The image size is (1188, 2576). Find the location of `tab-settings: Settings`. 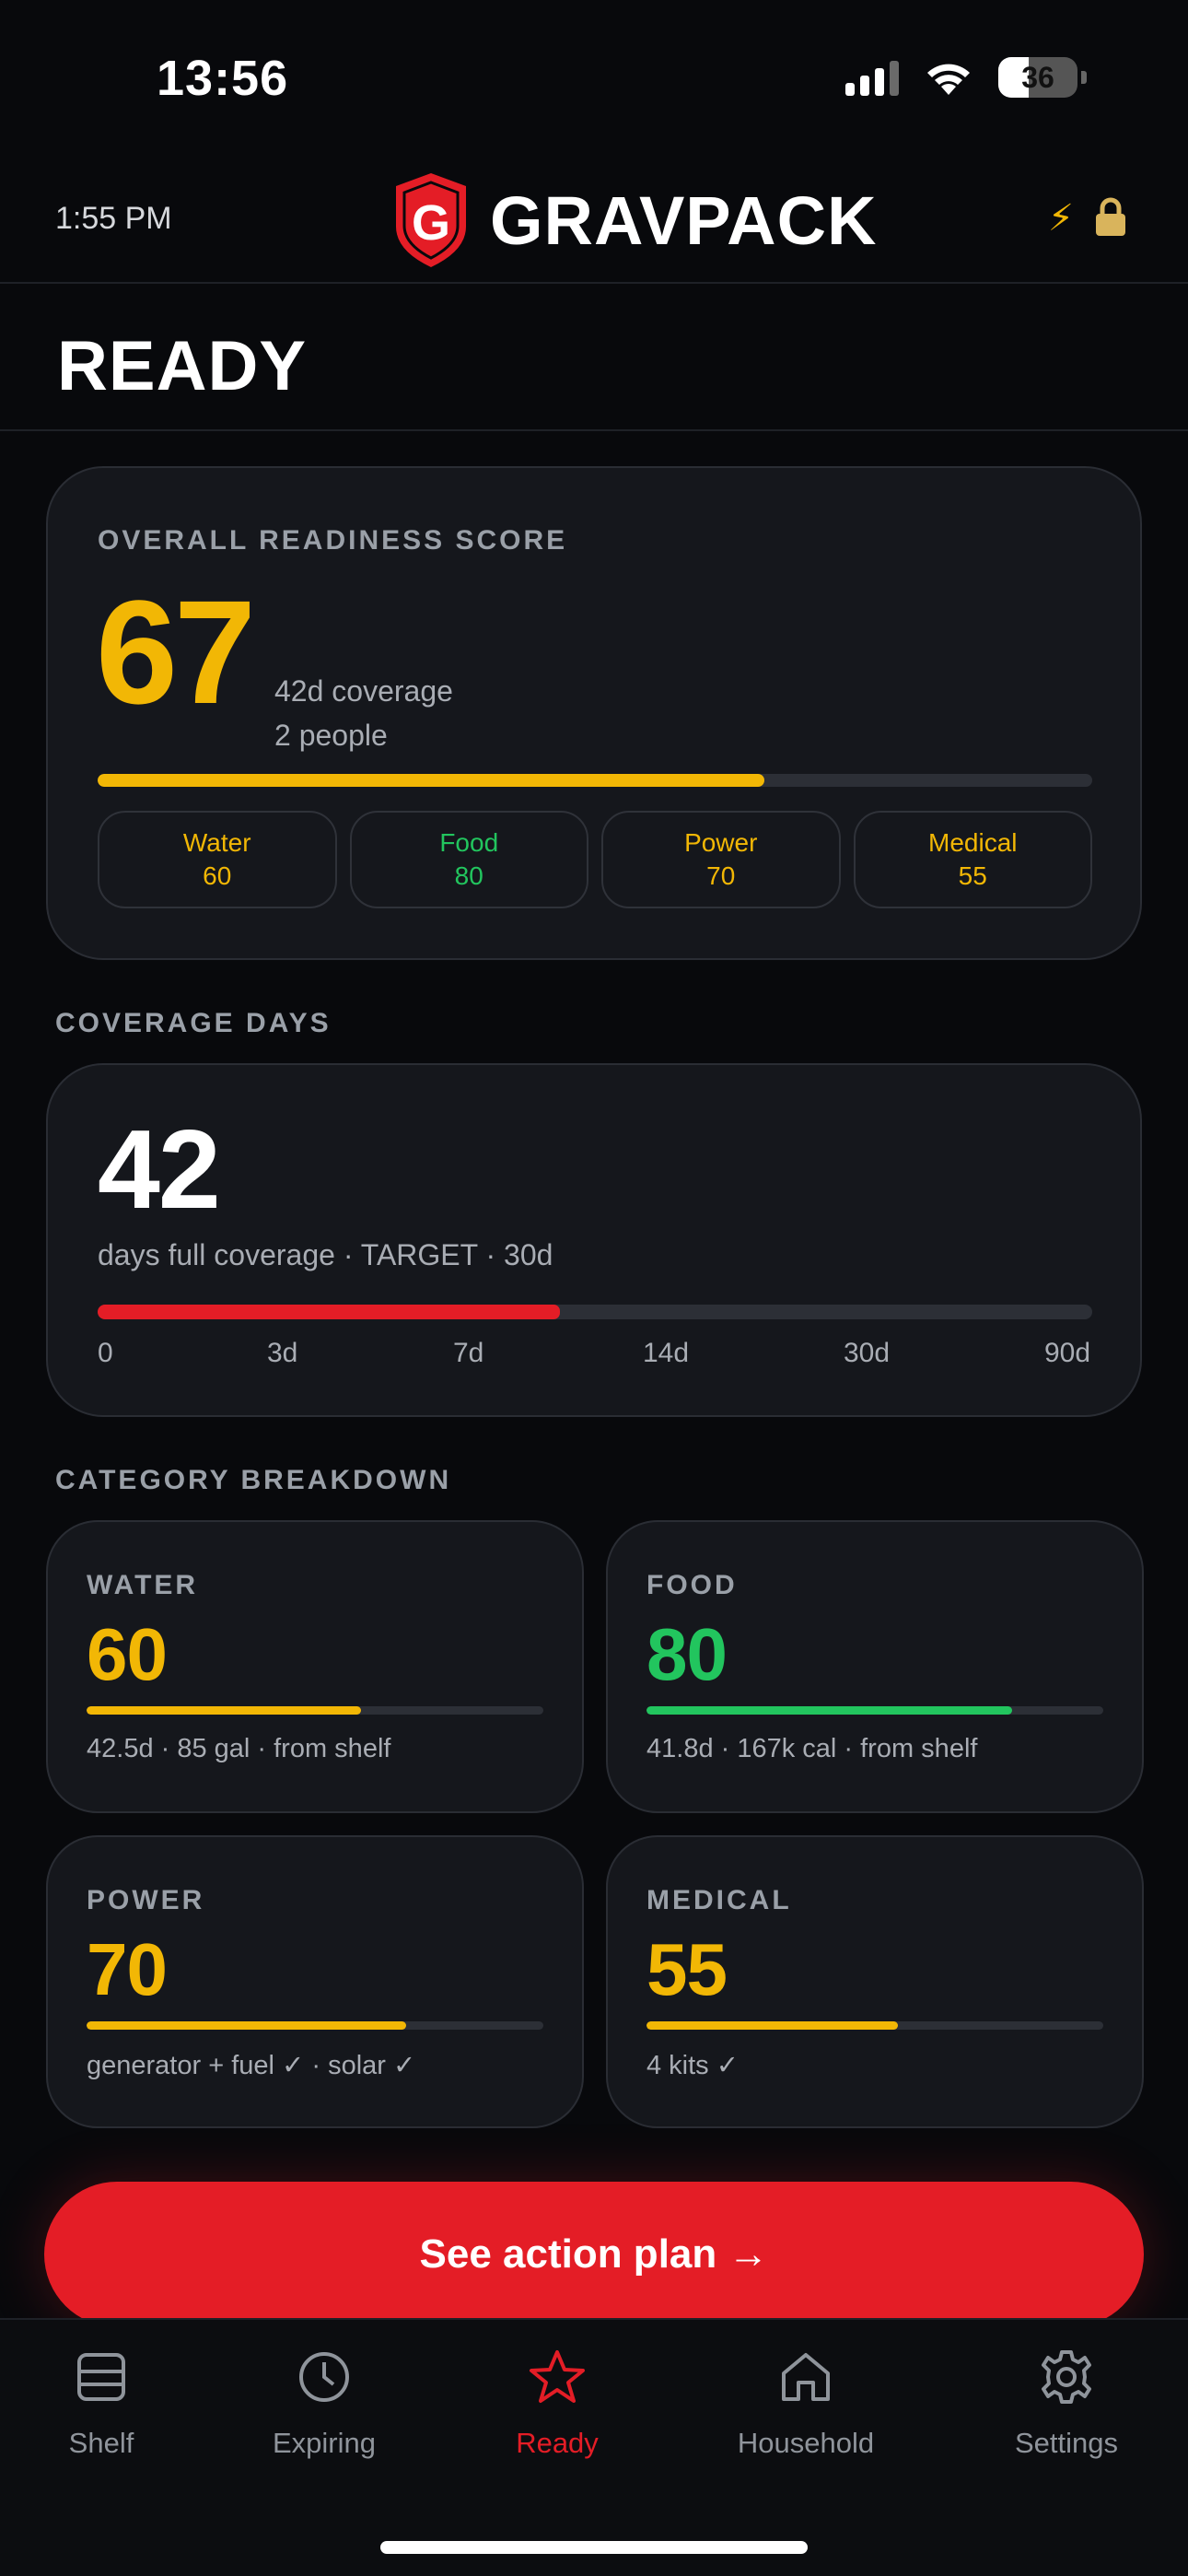

tab-settings: Settings is located at coordinates (1066, 2404).